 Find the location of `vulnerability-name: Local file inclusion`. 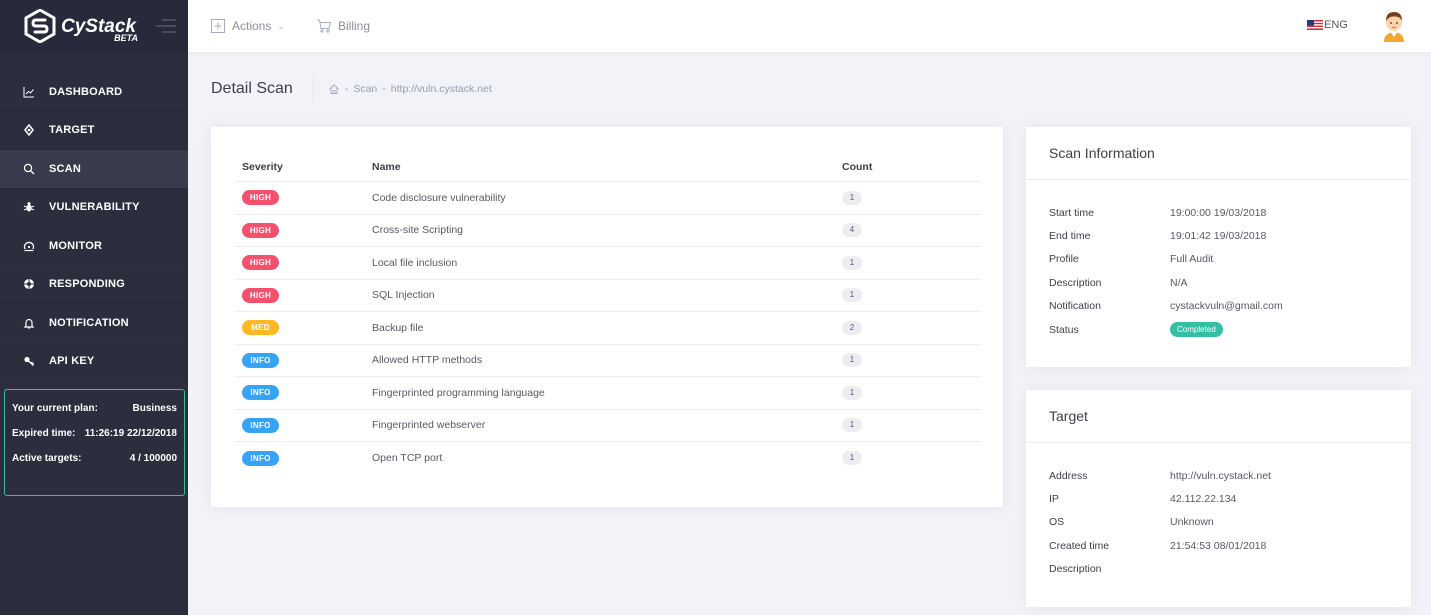

vulnerability-name: Local file inclusion is located at coordinates (600, 263).